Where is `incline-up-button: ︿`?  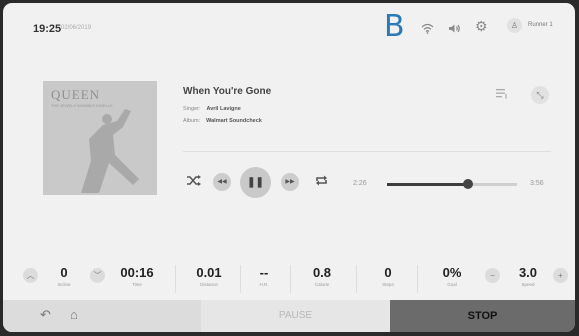 incline-up-button: ︿ is located at coordinates (30, 275).